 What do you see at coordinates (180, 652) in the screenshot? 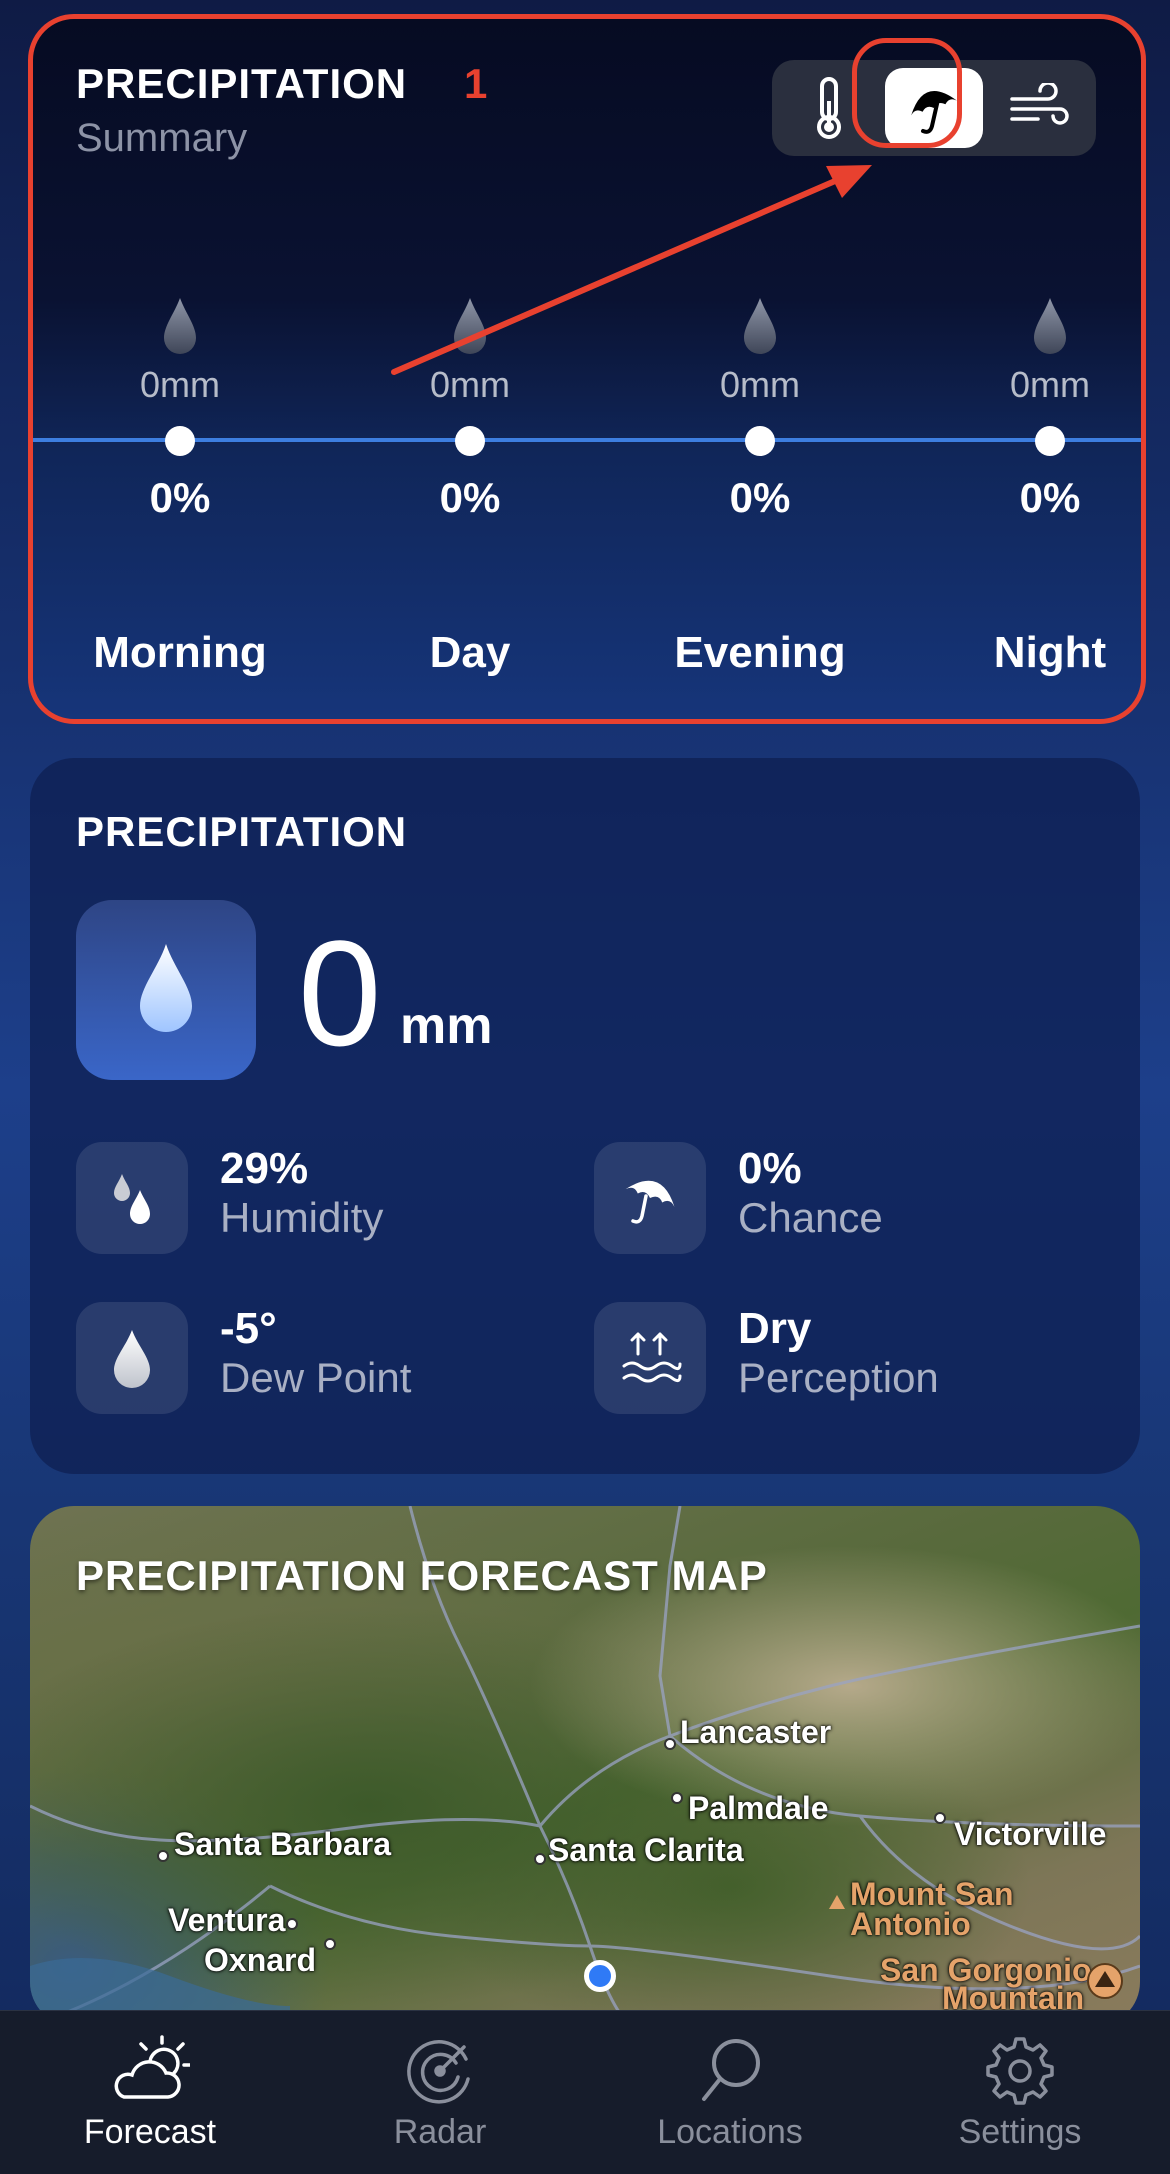
I see `period-label: Morning` at bounding box center [180, 652].